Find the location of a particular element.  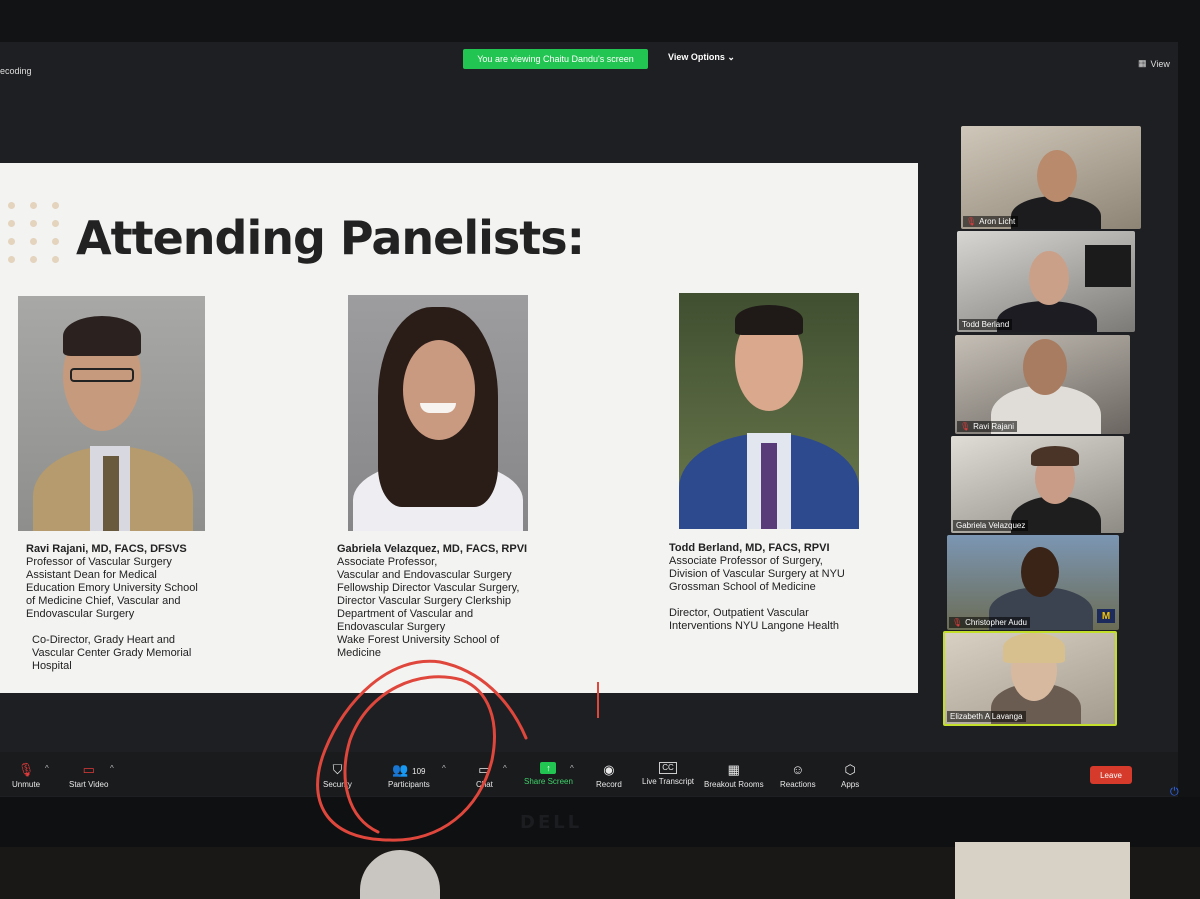

participants-label: Participants is located at coordinates (409, 784).